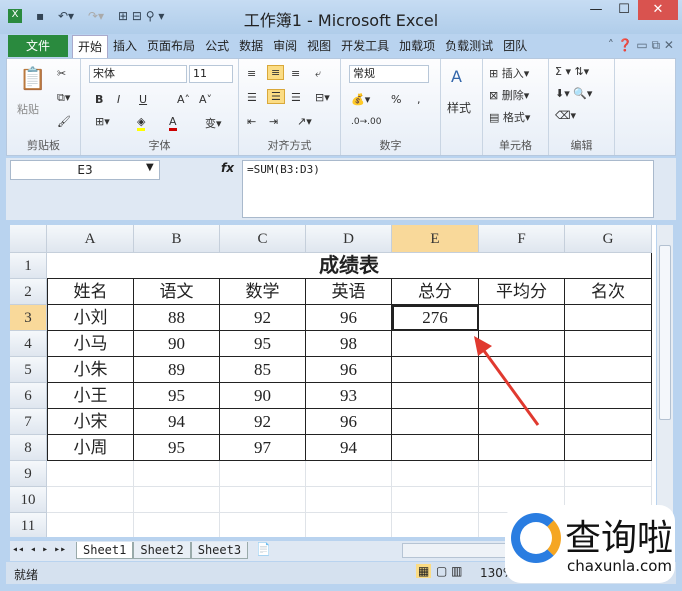 The image size is (682, 591). What do you see at coordinates (349, 396) in the screenshot?
I see `cell-D6: 93` at bounding box center [349, 396].